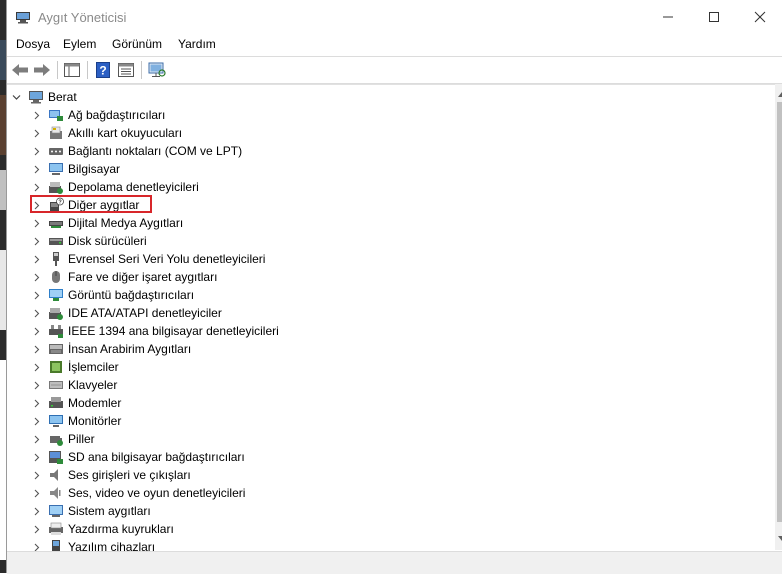 This screenshot has height=574, width=782. I want to click on tree-item-label: Evrensel Seri Veri Yolu denetleyicileri, so click(167, 259).